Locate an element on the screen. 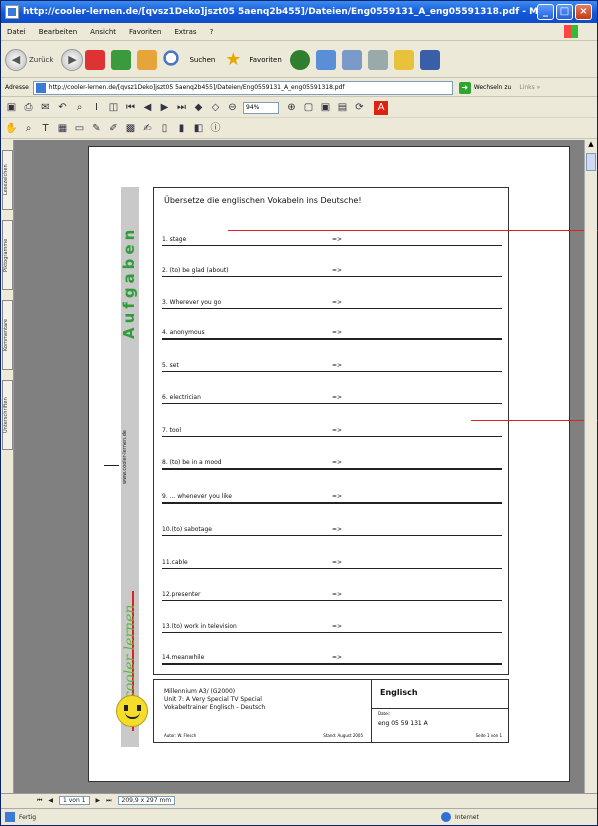 Image resolution: width=598 pixels, height=826 pixels. maximize-button: □ is located at coordinates (564, 12).